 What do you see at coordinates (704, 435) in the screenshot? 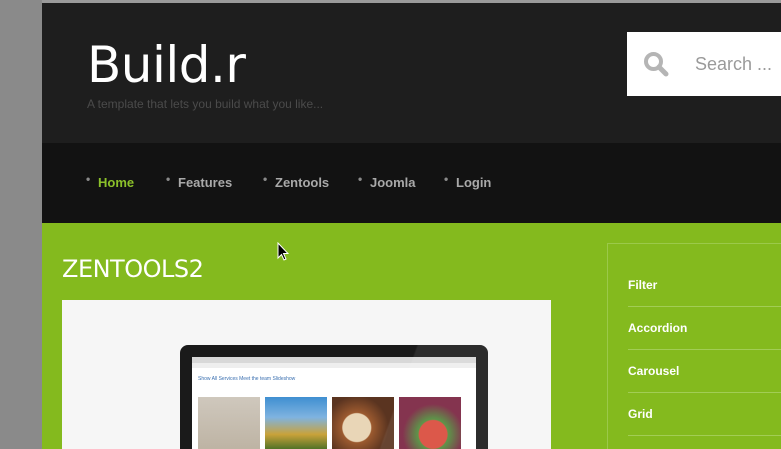
I see `divider` at bounding box center [704, 435].